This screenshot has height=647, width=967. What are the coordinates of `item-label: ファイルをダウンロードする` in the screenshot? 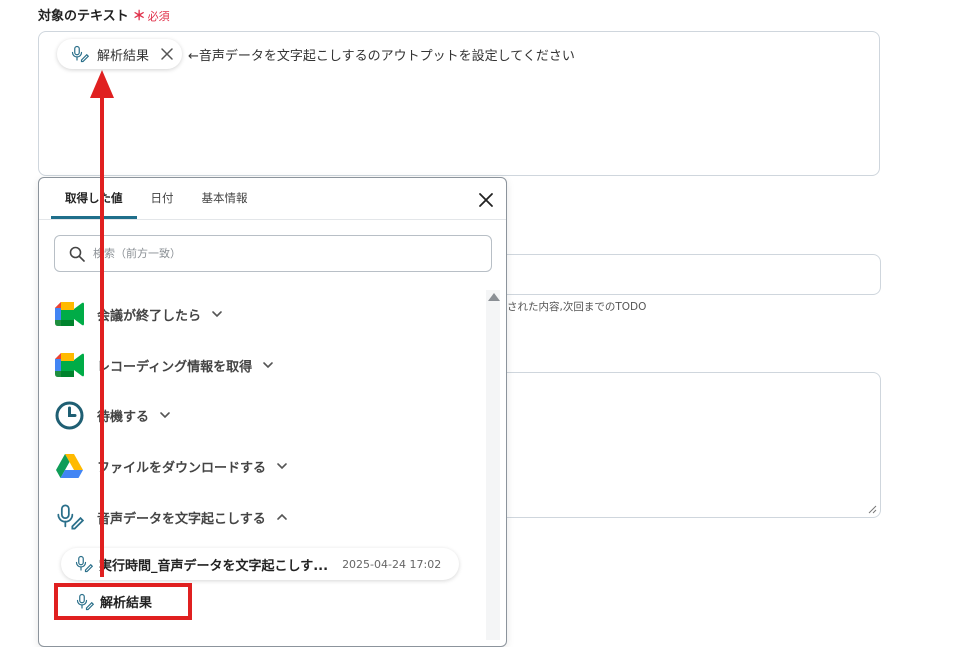 It's located at (182, 468).